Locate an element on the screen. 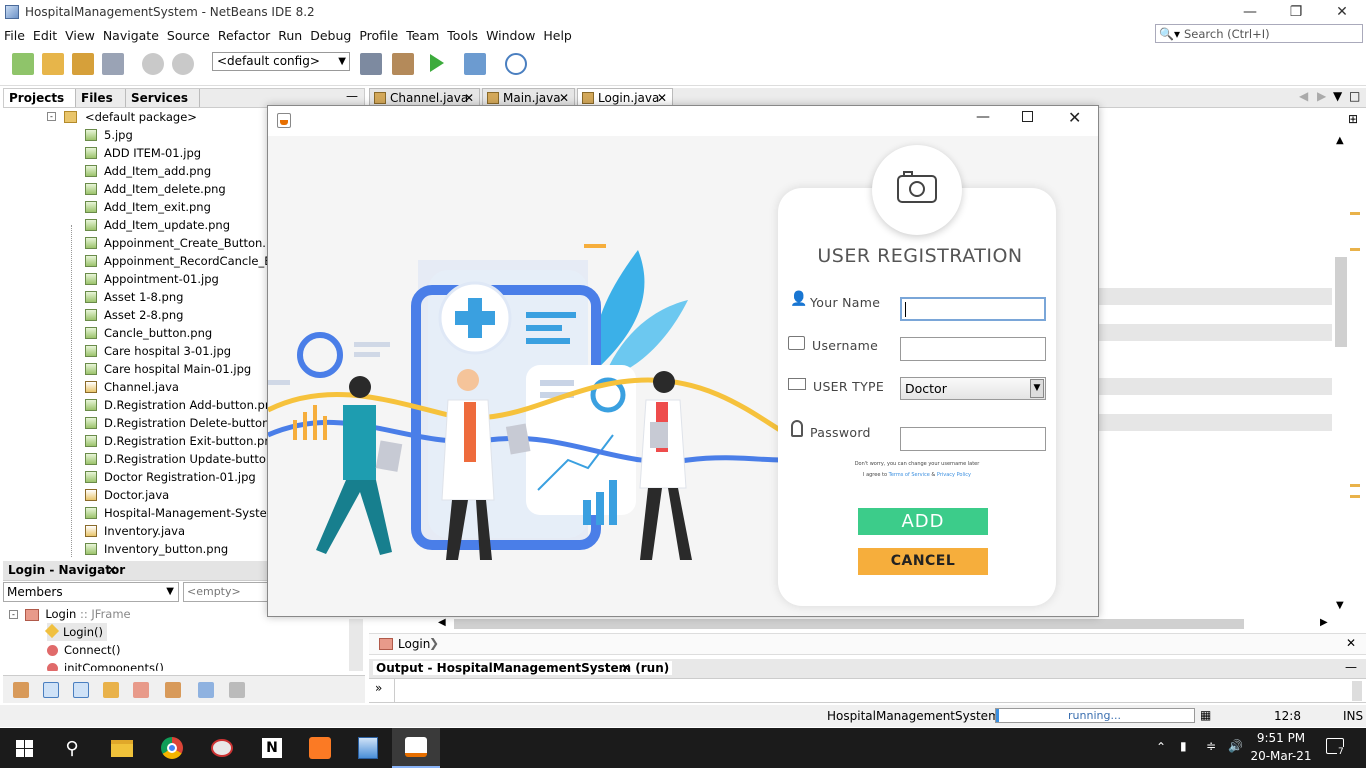 This screenshot has width=1366, height=768. tree-file: 5.jpg is located at coordinates (135, 135).